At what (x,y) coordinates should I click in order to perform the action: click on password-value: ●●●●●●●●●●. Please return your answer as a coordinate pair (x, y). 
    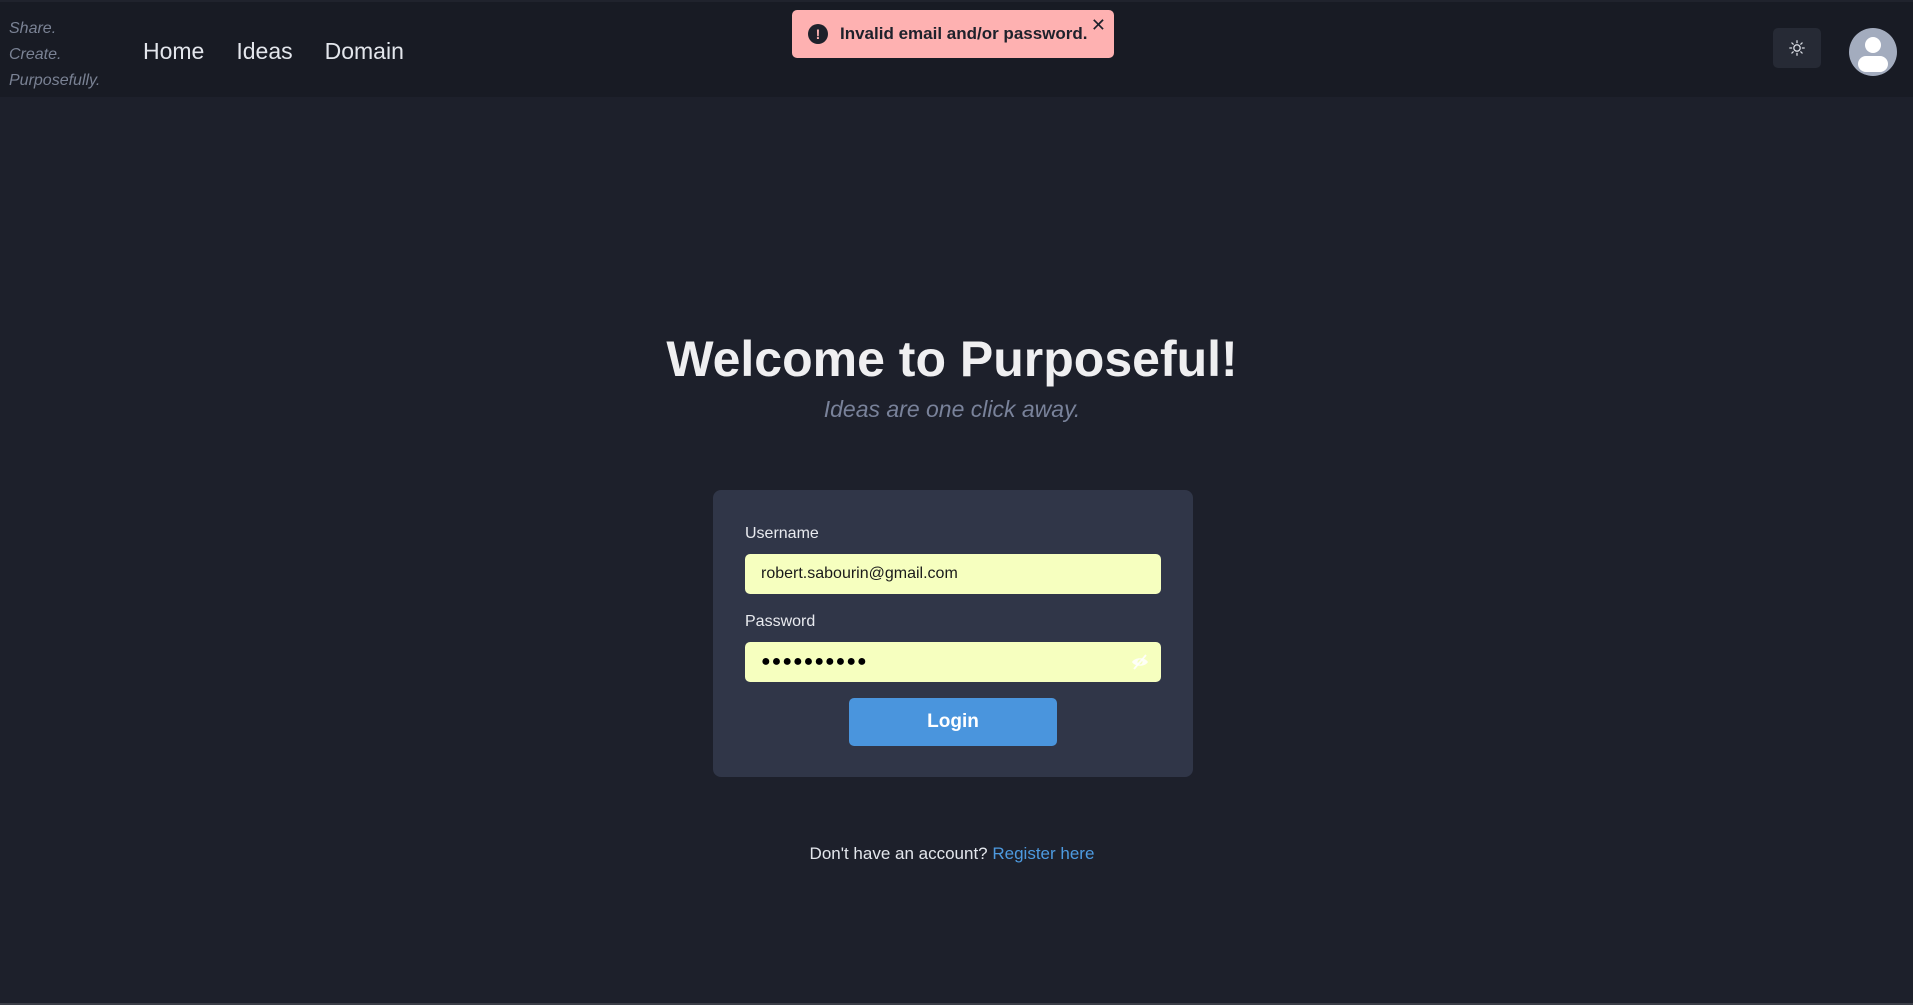
    Looking at the image, I should click on (814, 661).